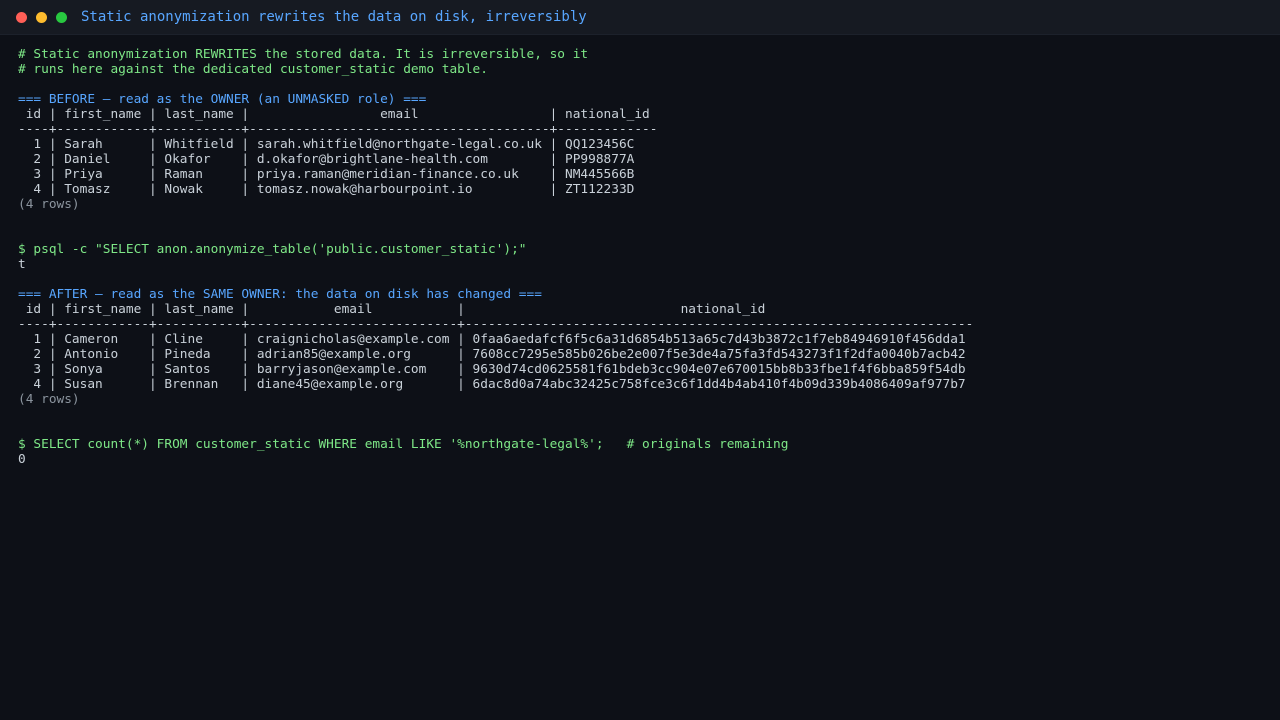  Describe the element at coordinates (41, 17) in the screenshot. I see `minimize-icon` at that location.